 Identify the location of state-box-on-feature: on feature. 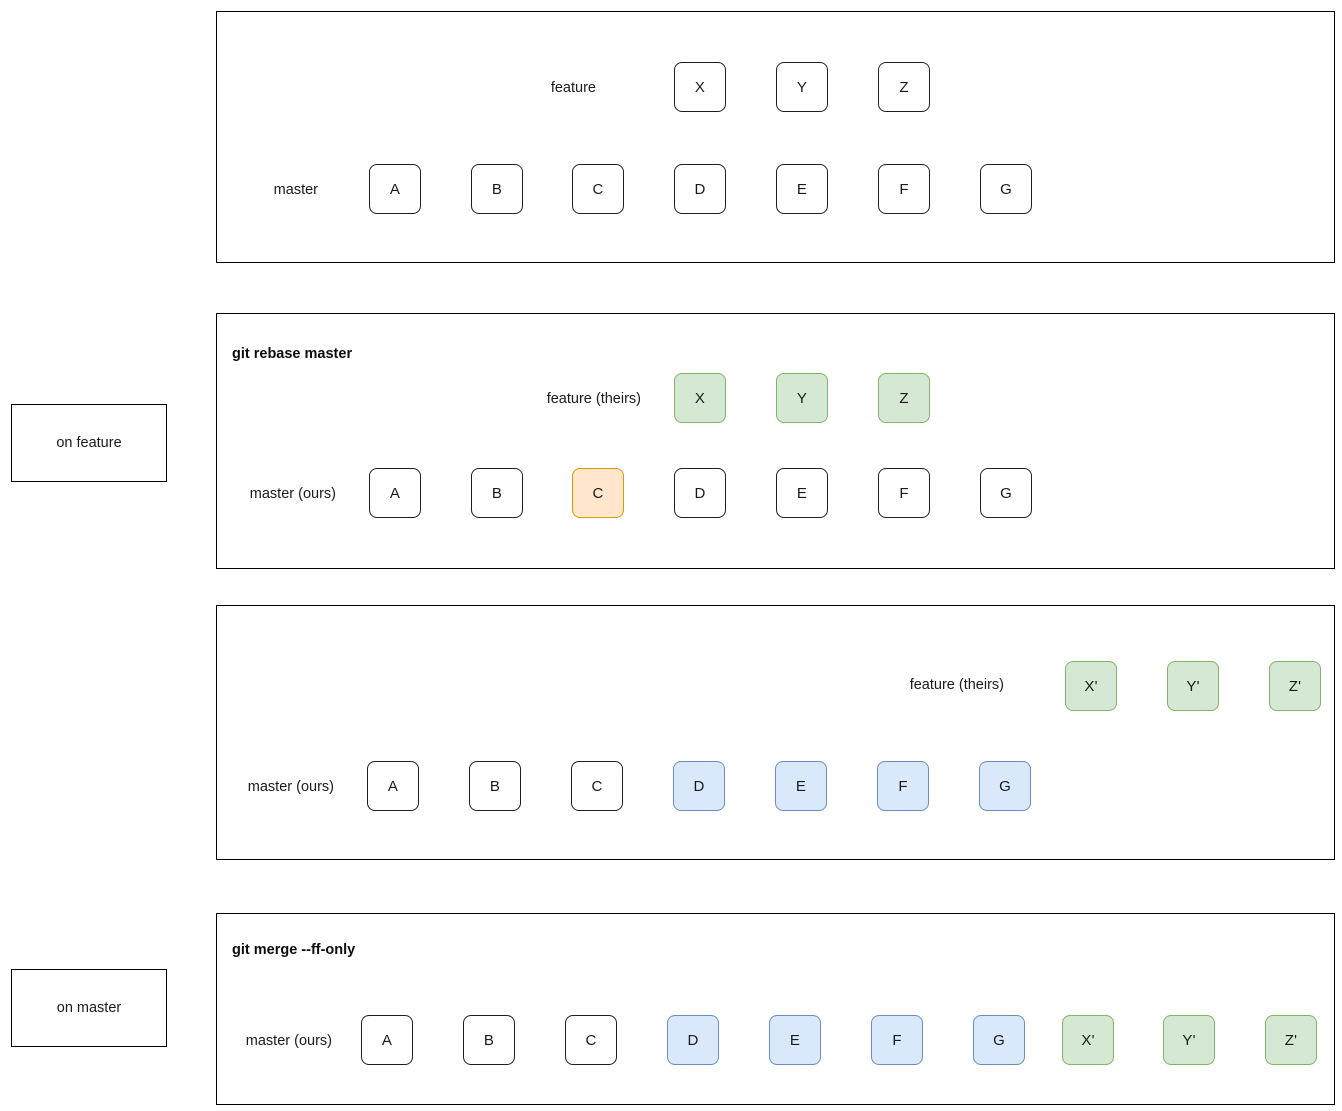
(89, 443).